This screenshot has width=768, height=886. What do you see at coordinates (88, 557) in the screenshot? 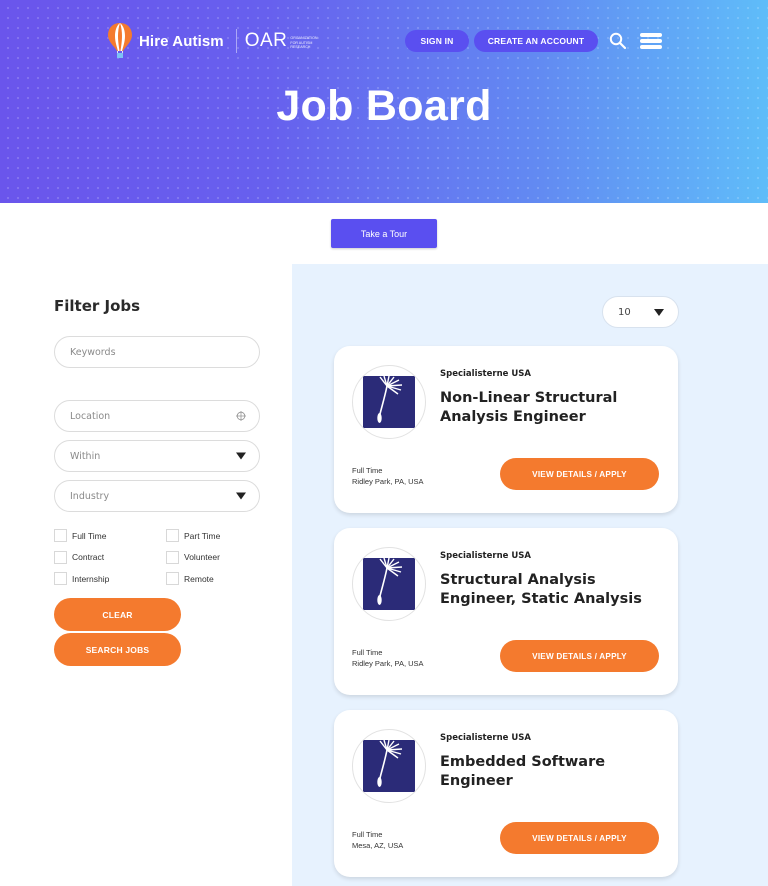
I see `checkbox-label: Contract` at bounding box center [88, 557].